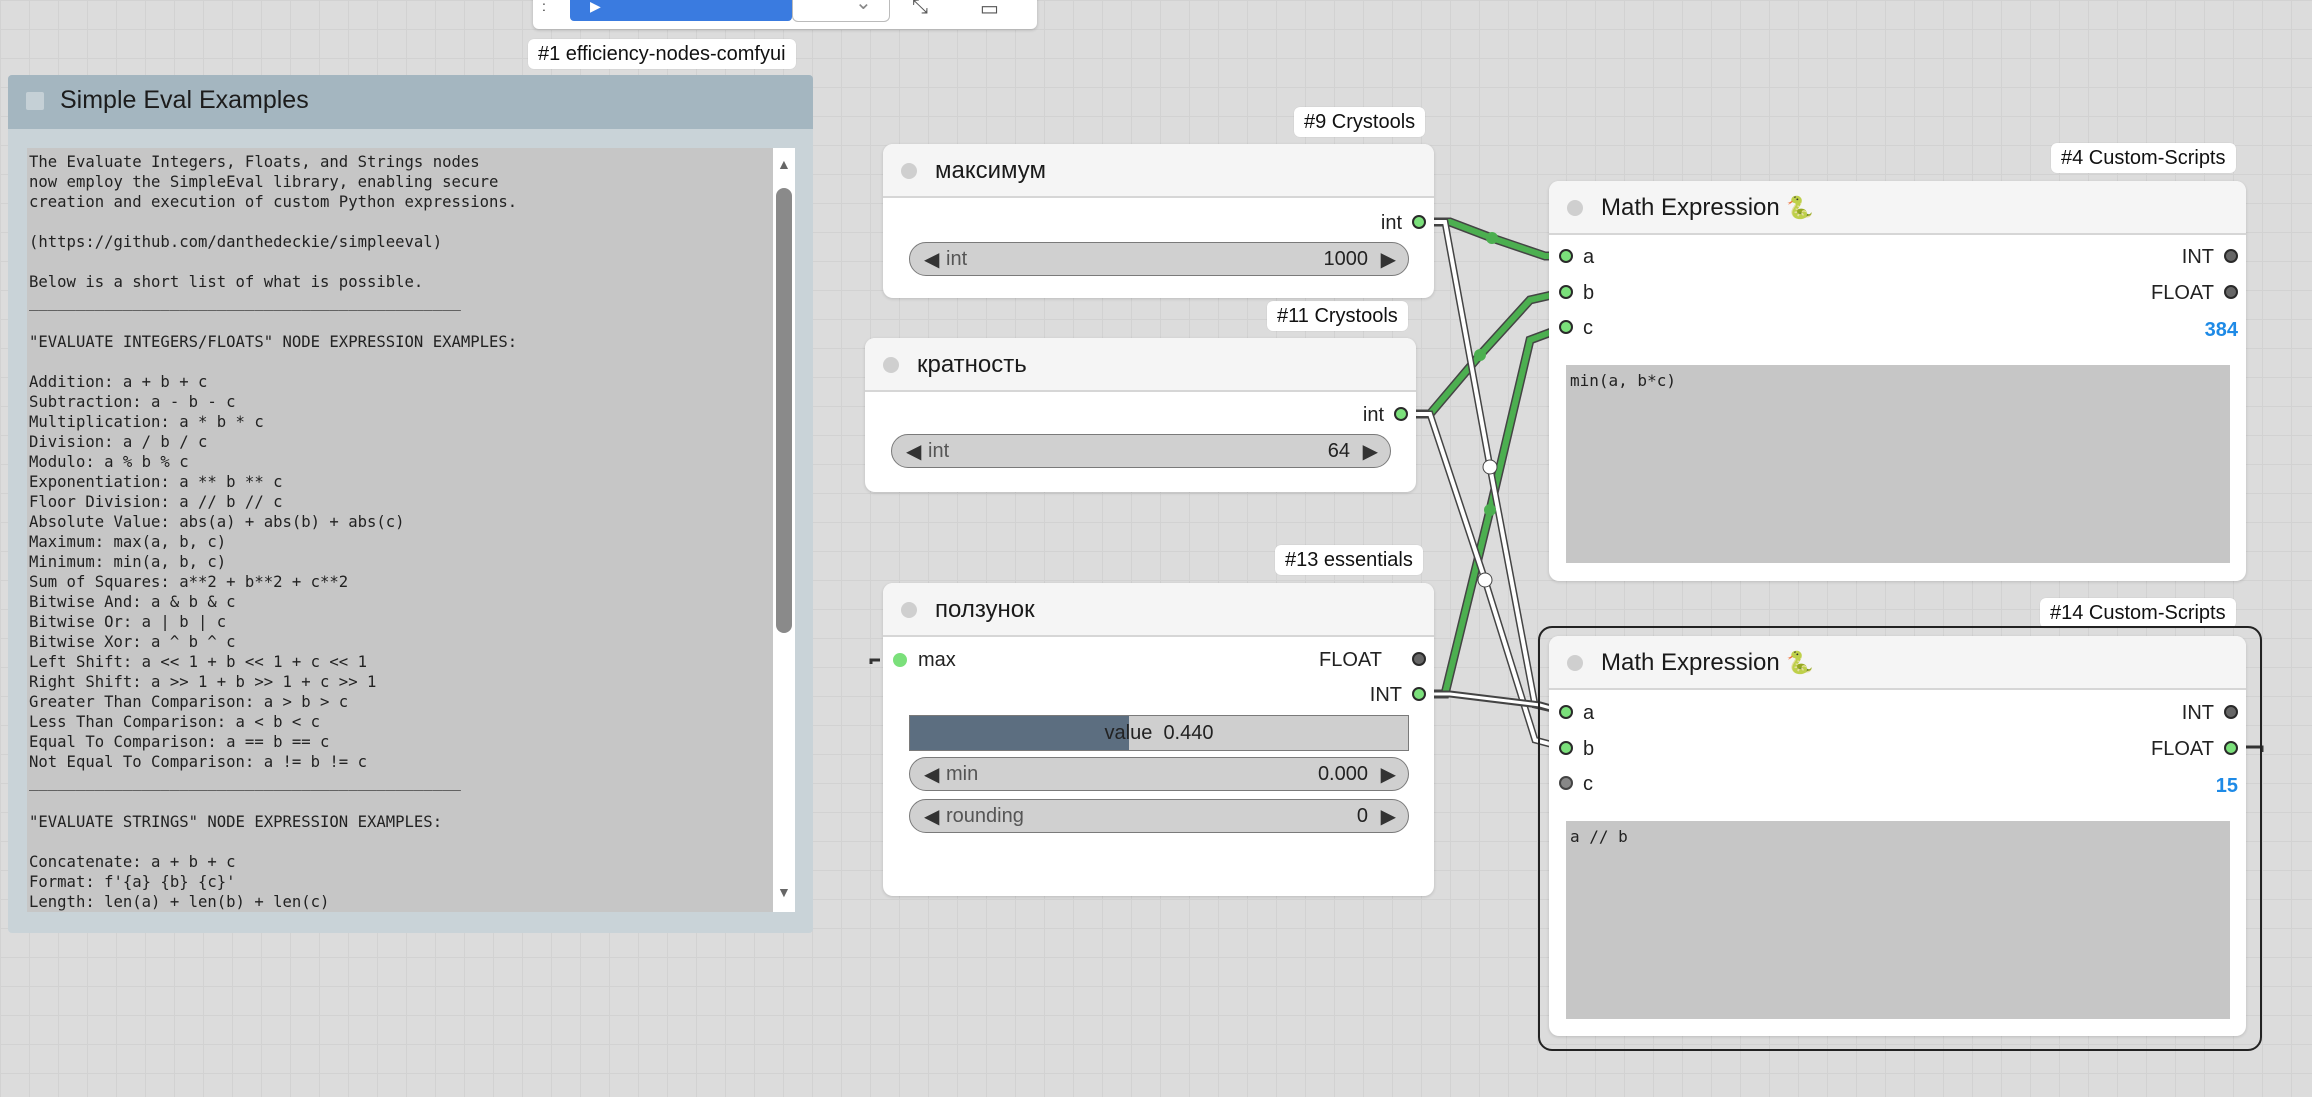 Image resolution: width=2312 pixels, height=1097 pixels. Describe the element at coordinates (1140, 415) in the screenshot. I see `node-multiplicity: кратность int ◀ int 64 ▶` at that location.